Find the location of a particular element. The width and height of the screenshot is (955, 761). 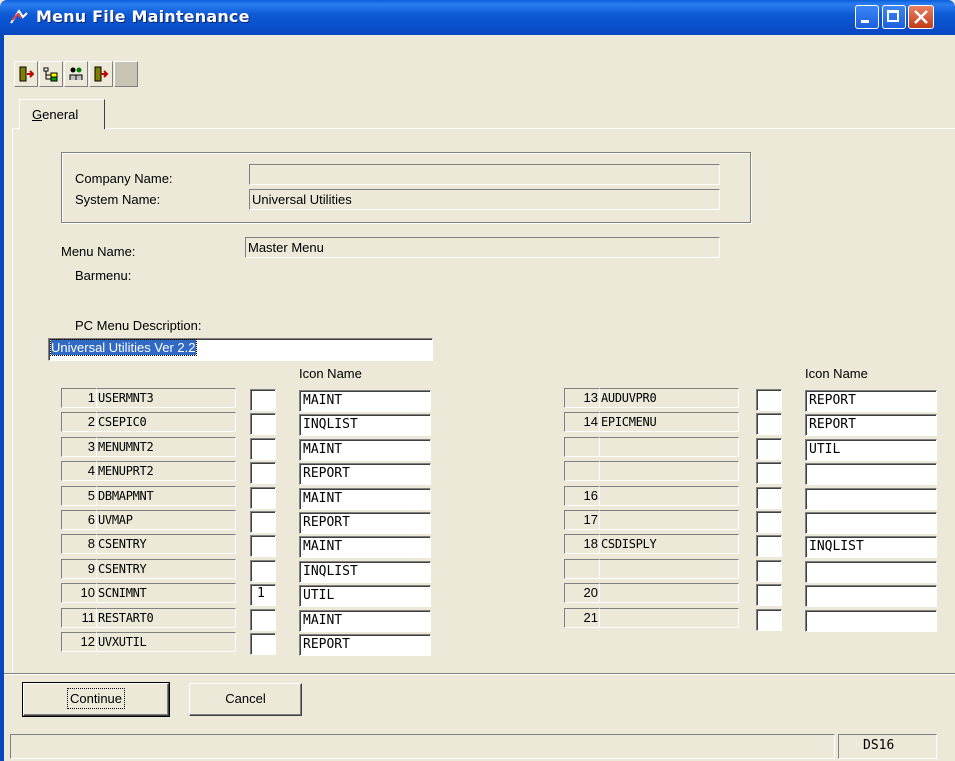

toolbar-tree-button is located at coordinates (51, 74).